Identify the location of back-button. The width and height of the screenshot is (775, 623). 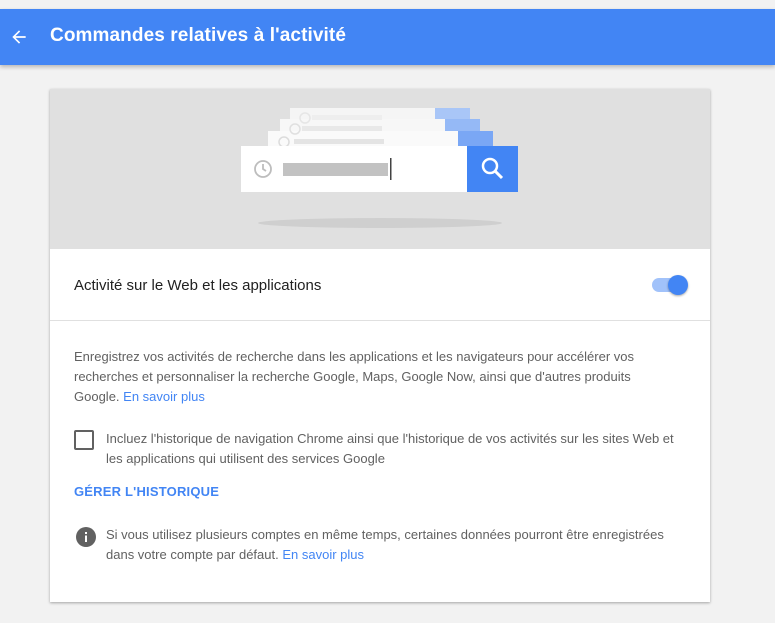
(19, 37).